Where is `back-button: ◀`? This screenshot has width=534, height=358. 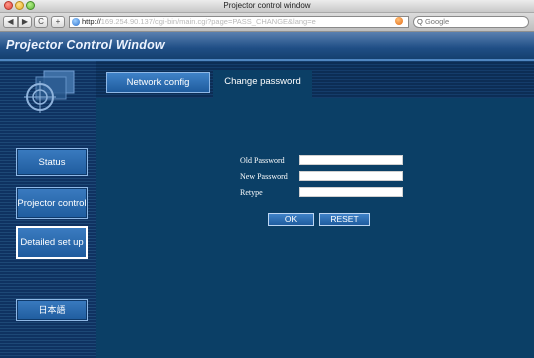
back-button: ◀ is located at coordinates (10, 22).